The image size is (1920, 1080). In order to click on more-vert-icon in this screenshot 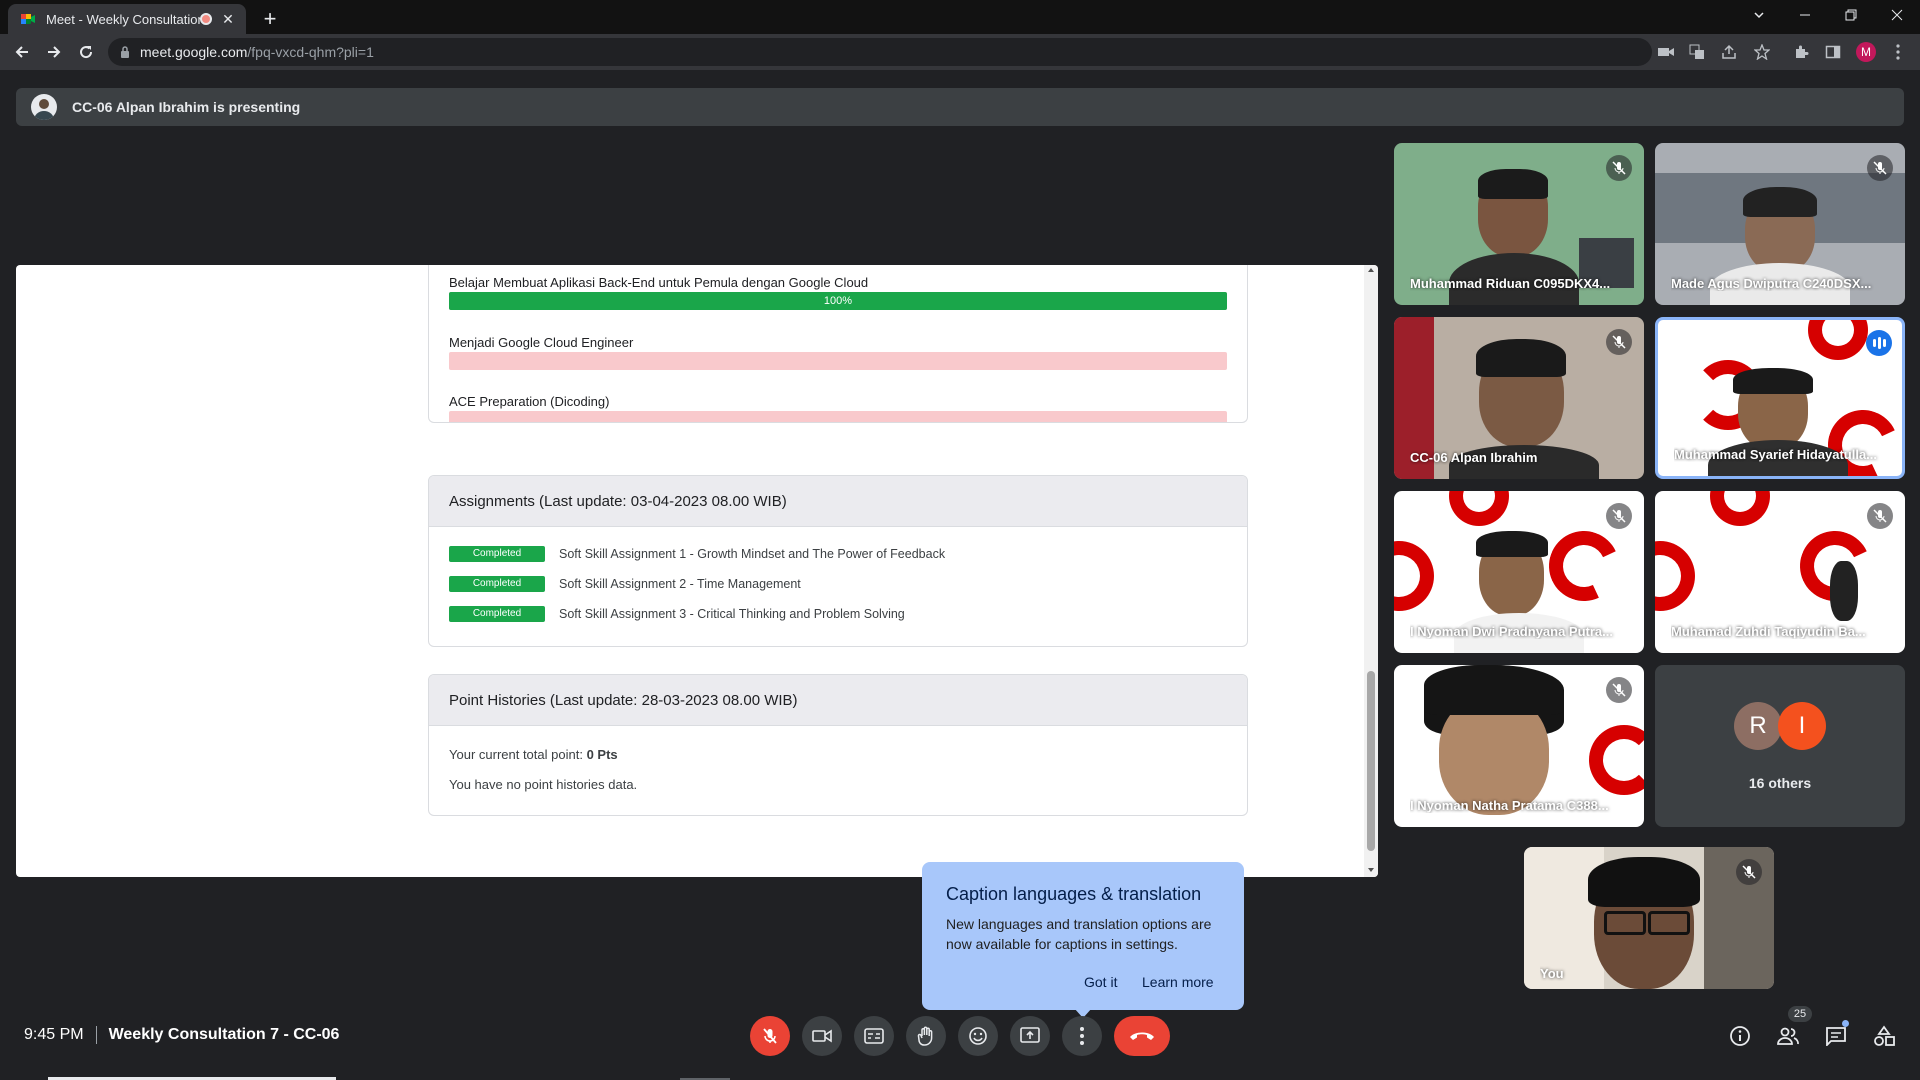, I will do `click(1082, 1036)`.